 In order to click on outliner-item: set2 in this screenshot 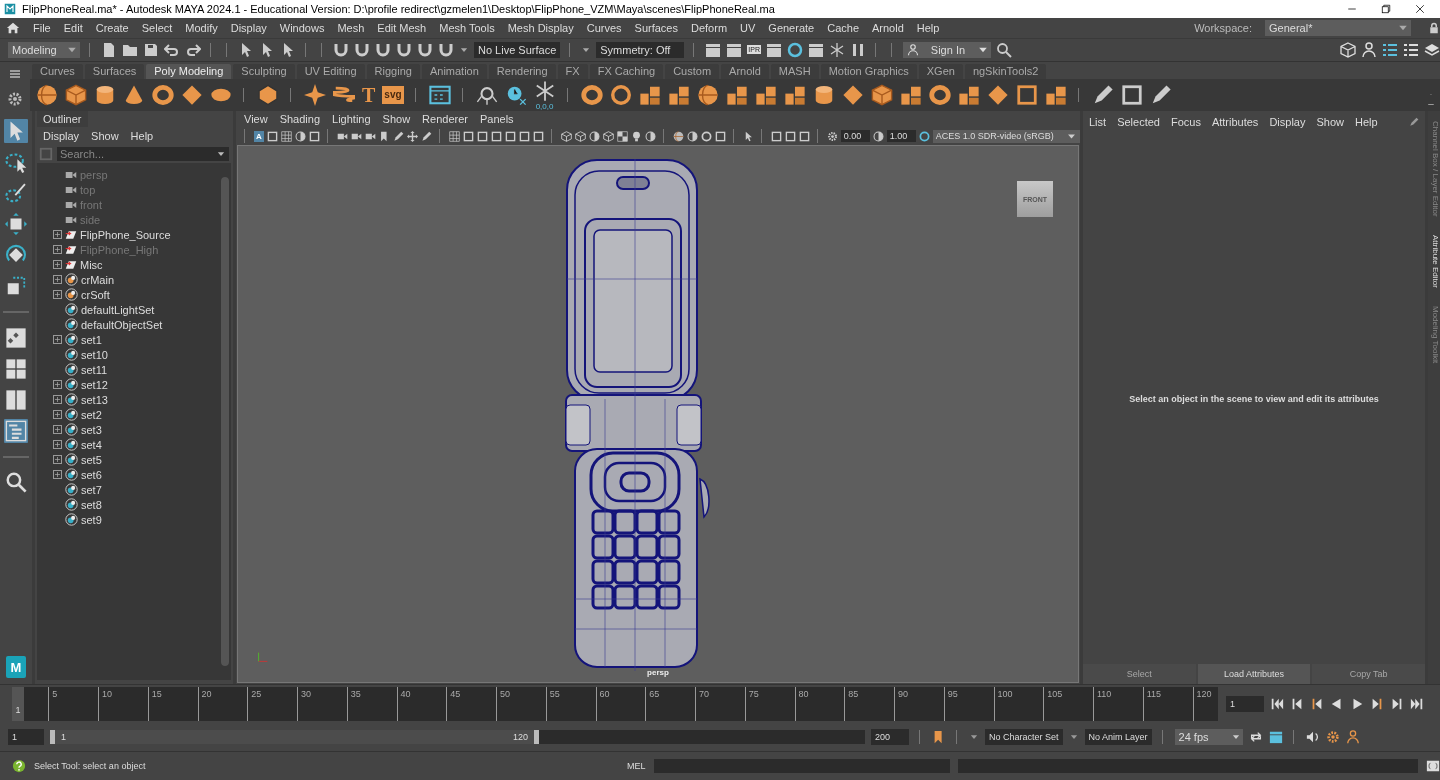, I will do `click(91, 414)`.